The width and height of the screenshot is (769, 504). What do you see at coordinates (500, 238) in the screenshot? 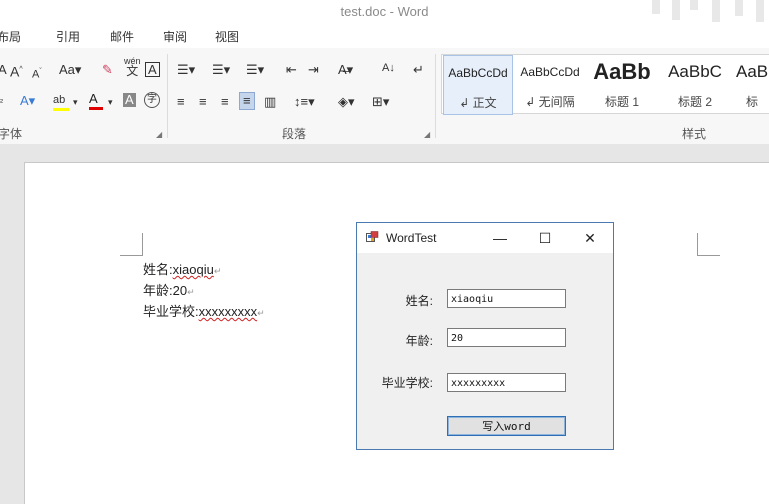
I see `minimize-button: —` at bounding box center [500, 238].